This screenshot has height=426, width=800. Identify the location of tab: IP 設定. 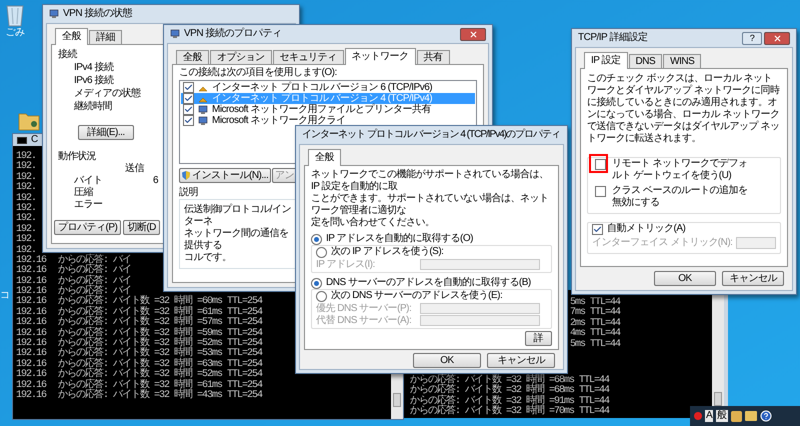
(606, 60).